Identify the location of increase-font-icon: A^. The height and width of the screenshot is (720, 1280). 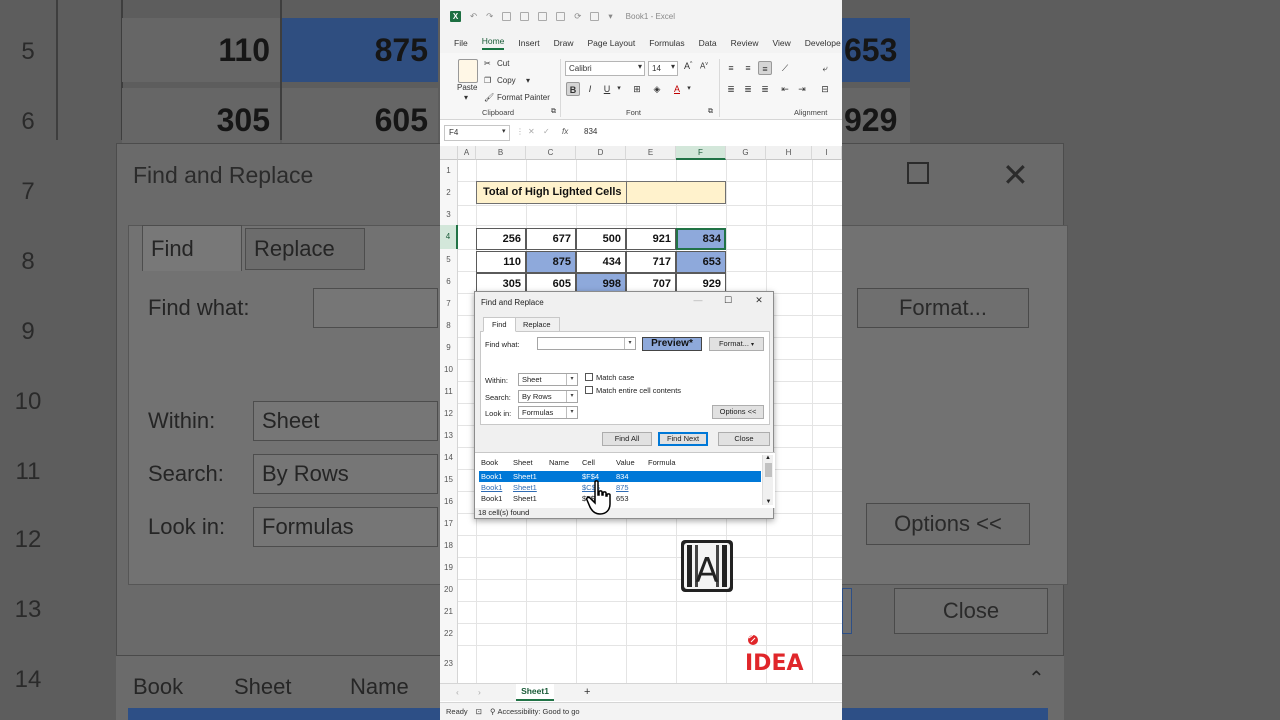
(688, 66).